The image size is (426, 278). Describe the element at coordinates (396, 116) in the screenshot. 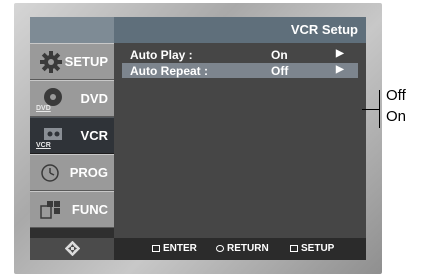

I see `callout-option-on: On` at that location.